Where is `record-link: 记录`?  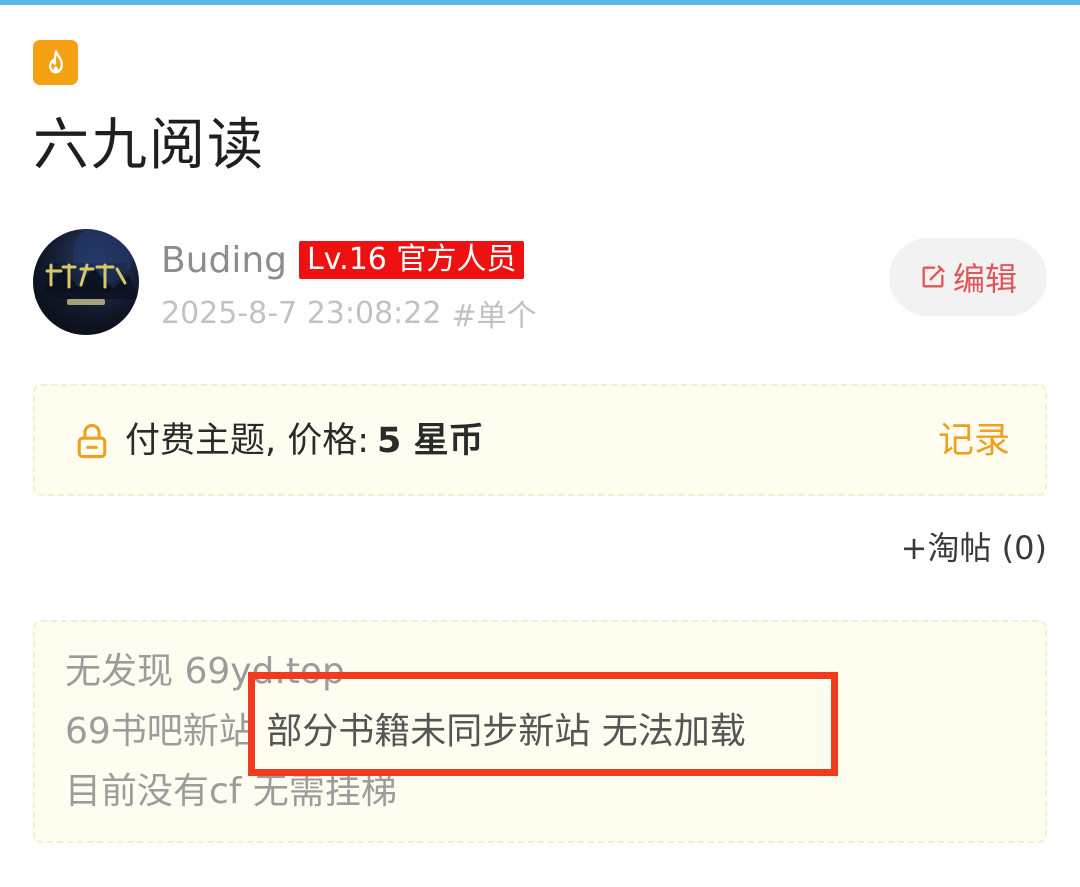
record-link: 记录 is located at coordinates (974, 441).